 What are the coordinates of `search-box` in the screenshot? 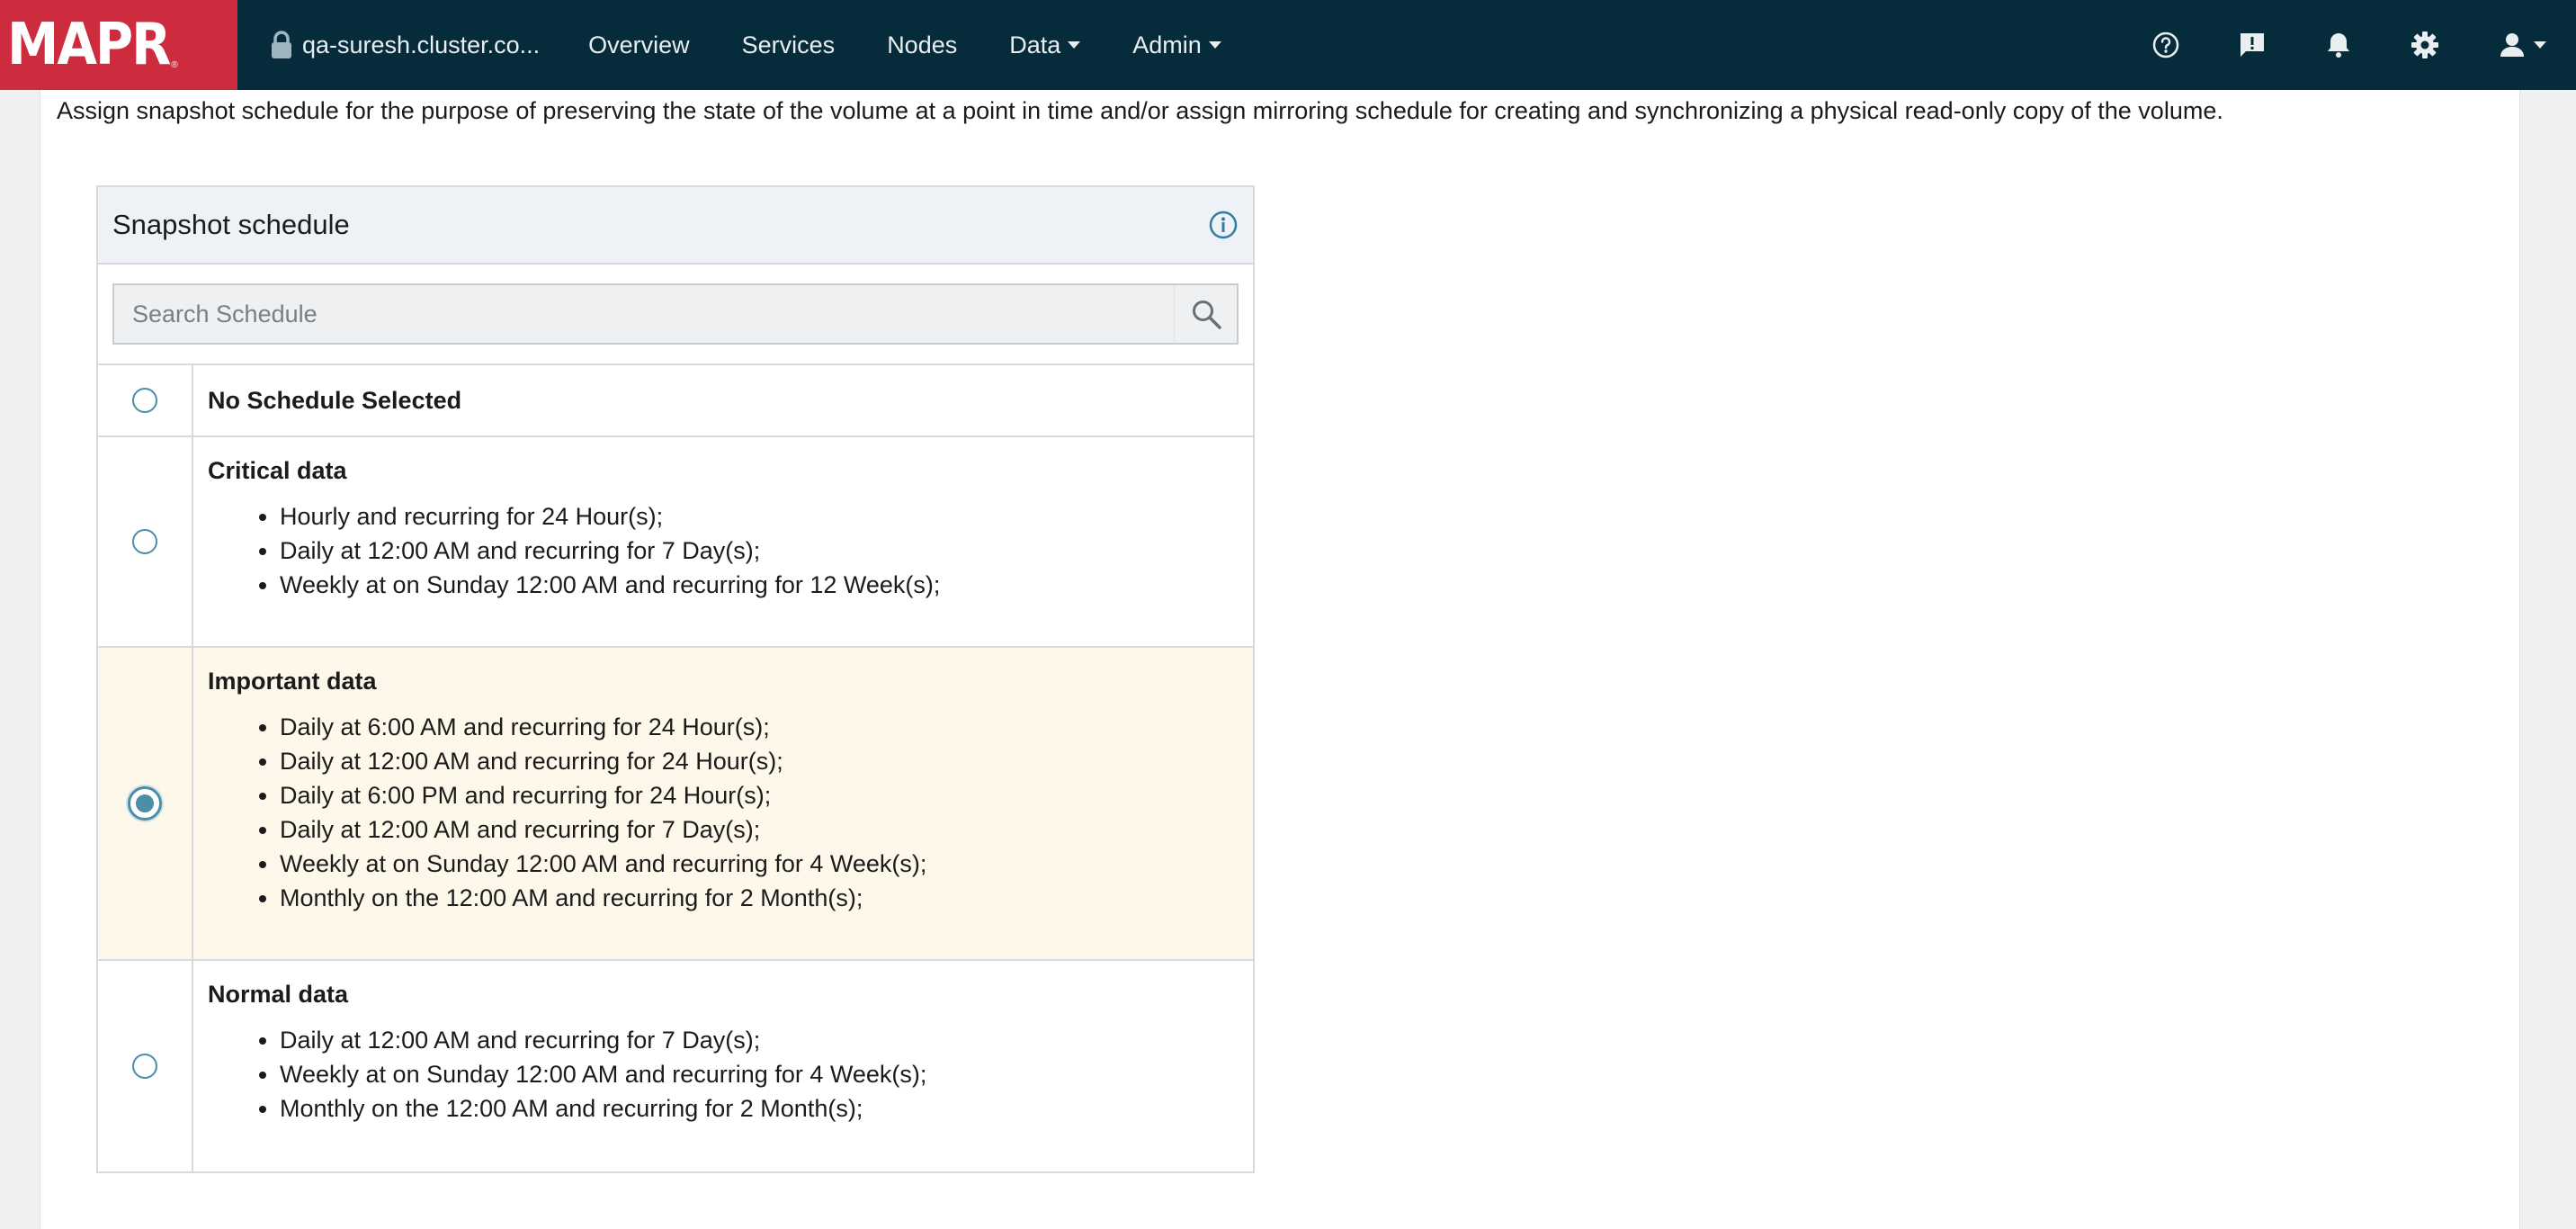 It's located at (675, 314).